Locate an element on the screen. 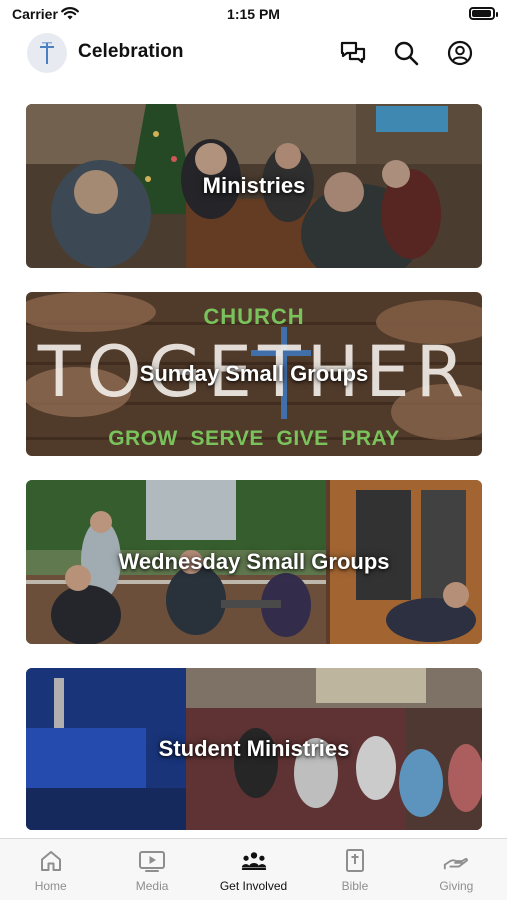  tab-giving-label: Giving is located at coordinates (456, 886).